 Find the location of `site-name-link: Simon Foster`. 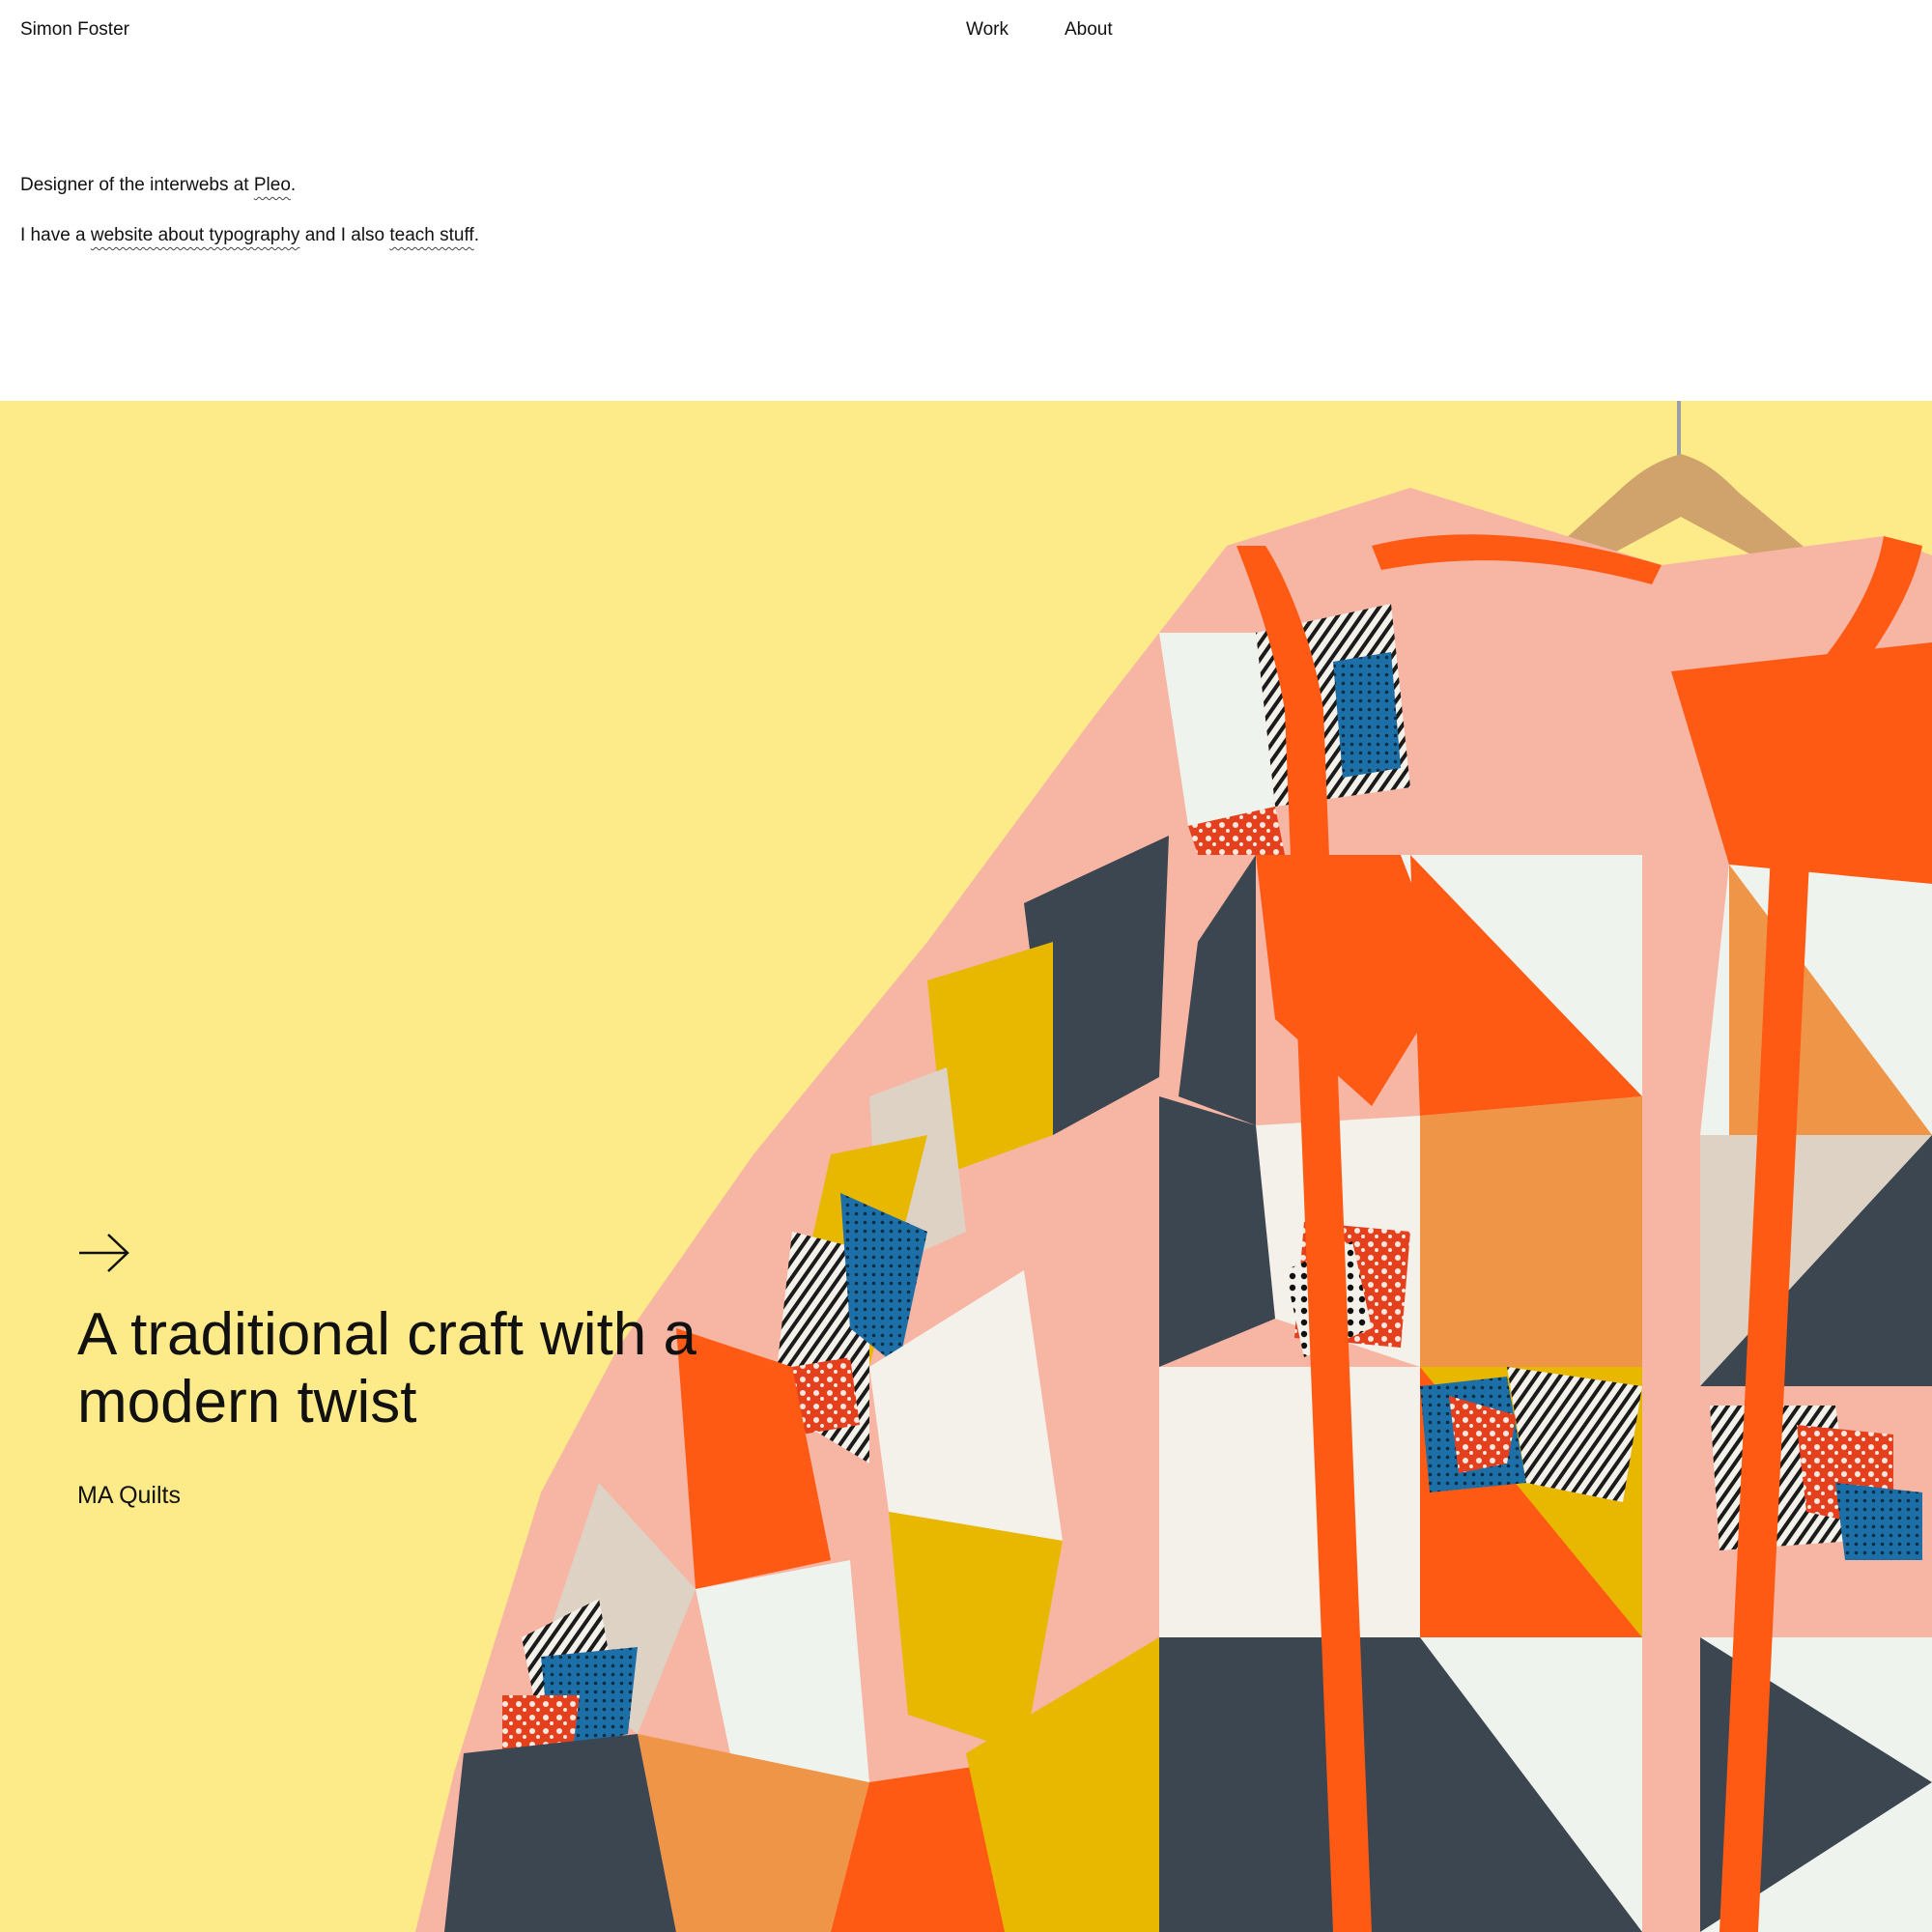

site-name-link: Simon Foster is located at coordinates (74, 30).